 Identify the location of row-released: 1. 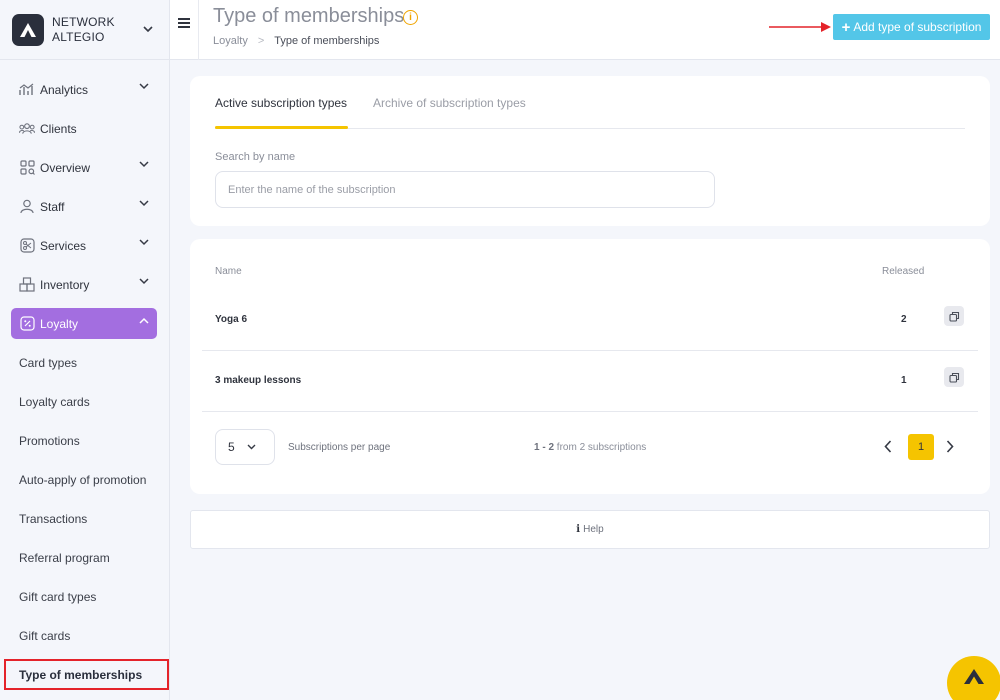
(904, 380).